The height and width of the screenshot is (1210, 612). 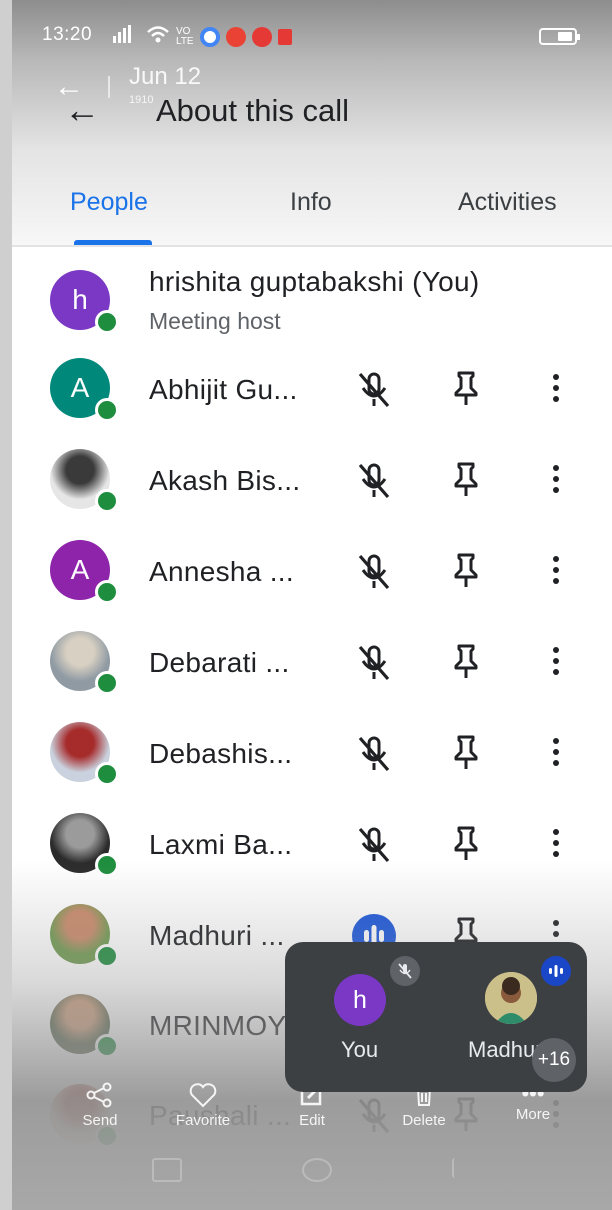 I want to click on ghost-subtext: 1910, so click(x=141, y=100).